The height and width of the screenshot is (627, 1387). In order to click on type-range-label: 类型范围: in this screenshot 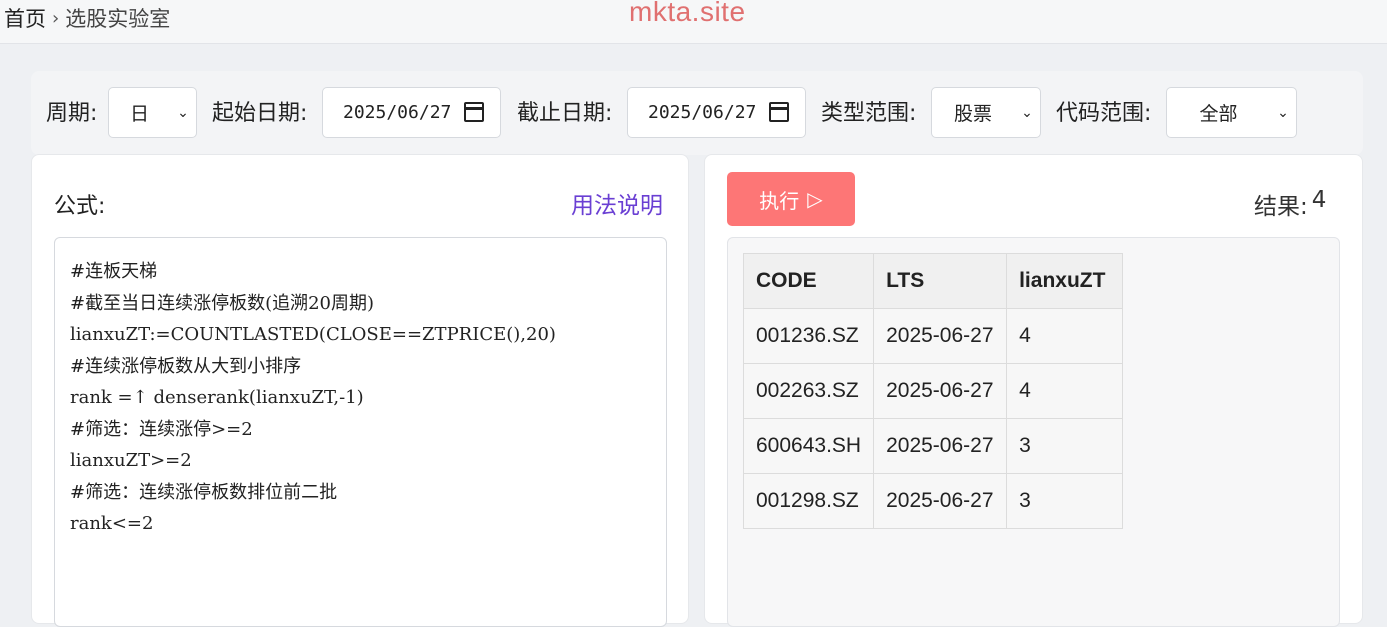, I will do `click(869, 113)`.